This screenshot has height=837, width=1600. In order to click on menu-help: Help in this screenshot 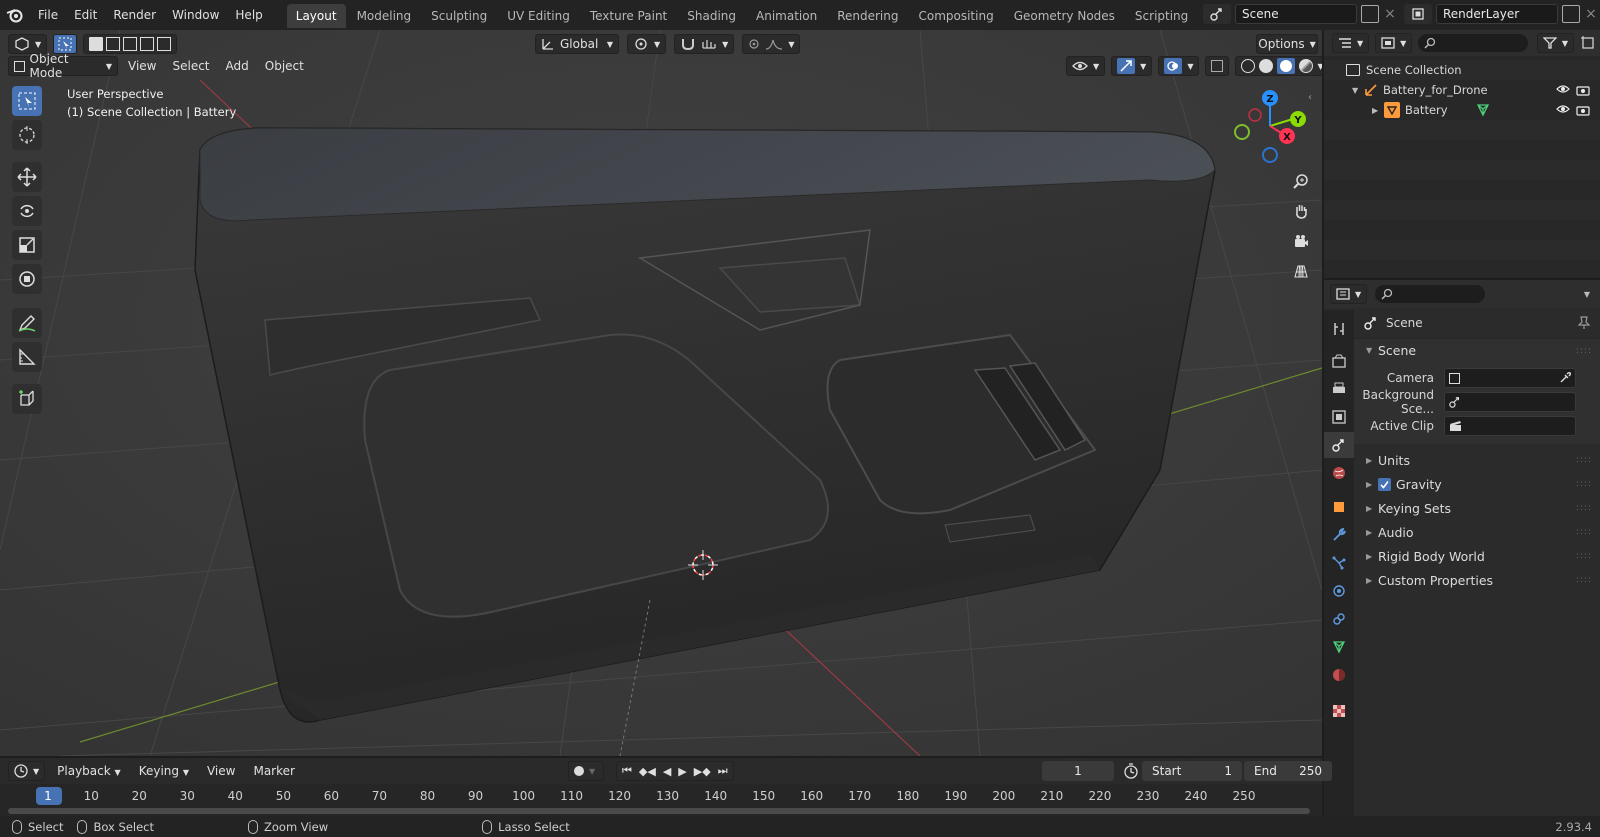, I will do `click(248, 15)`.